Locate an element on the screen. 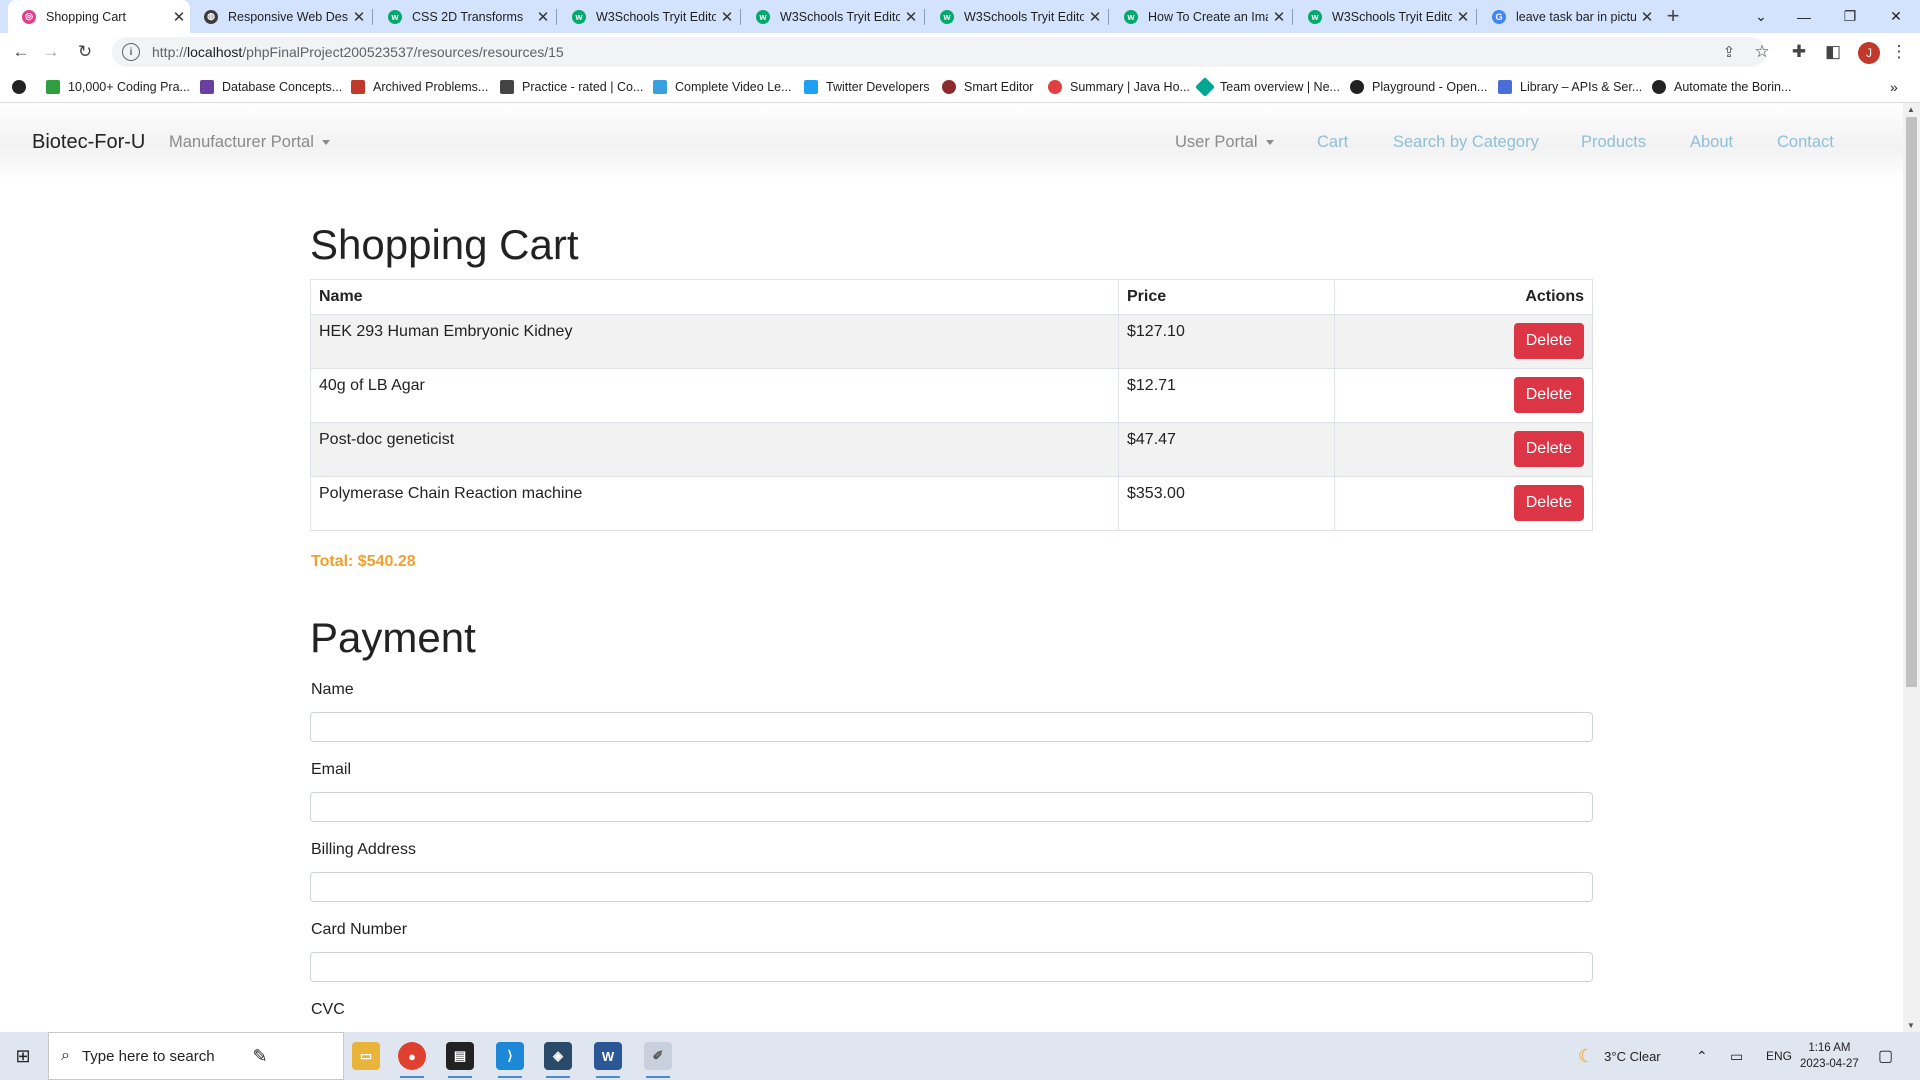  taskbar-paint: ✐ is located at coordinates (658, 1056).